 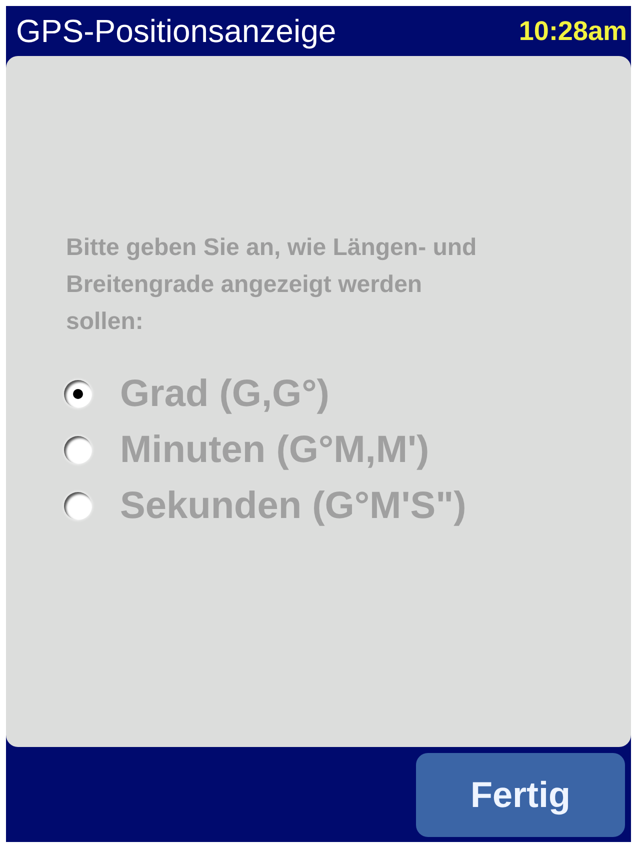 What do you see at coordinates (225, 394) in the screenshot?
I see `option-label: Grad (G,G°)` at bounding box center [225, 394].